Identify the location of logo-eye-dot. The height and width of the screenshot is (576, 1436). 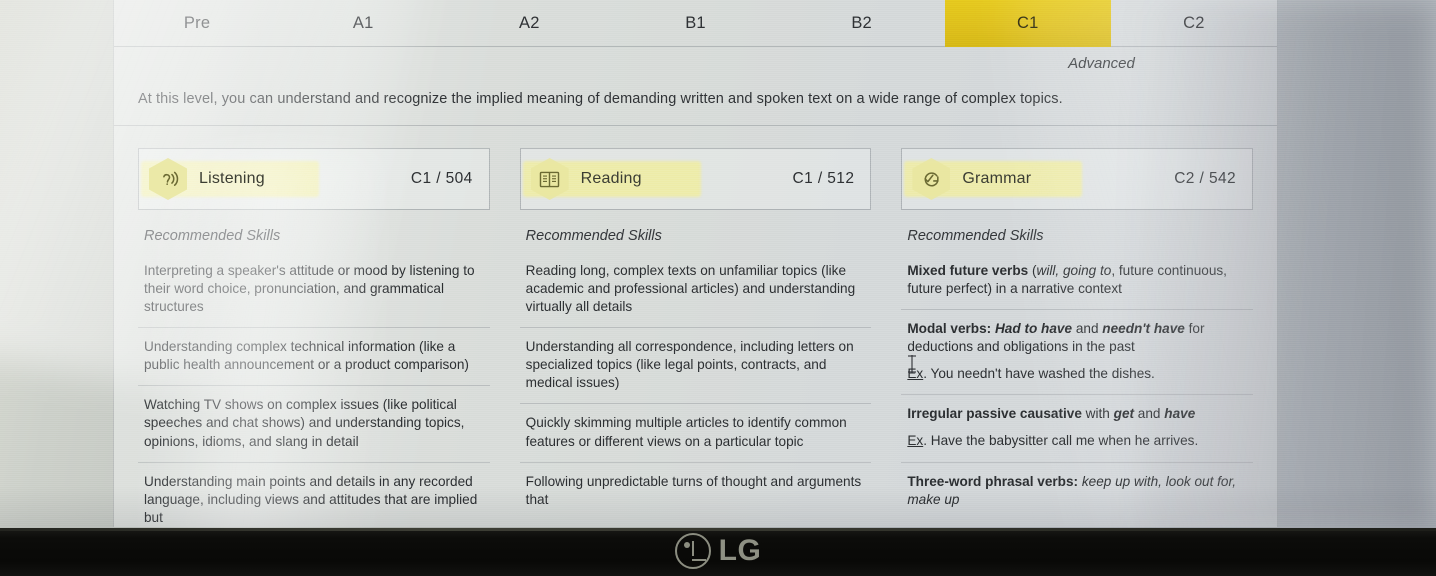
(686, 545).